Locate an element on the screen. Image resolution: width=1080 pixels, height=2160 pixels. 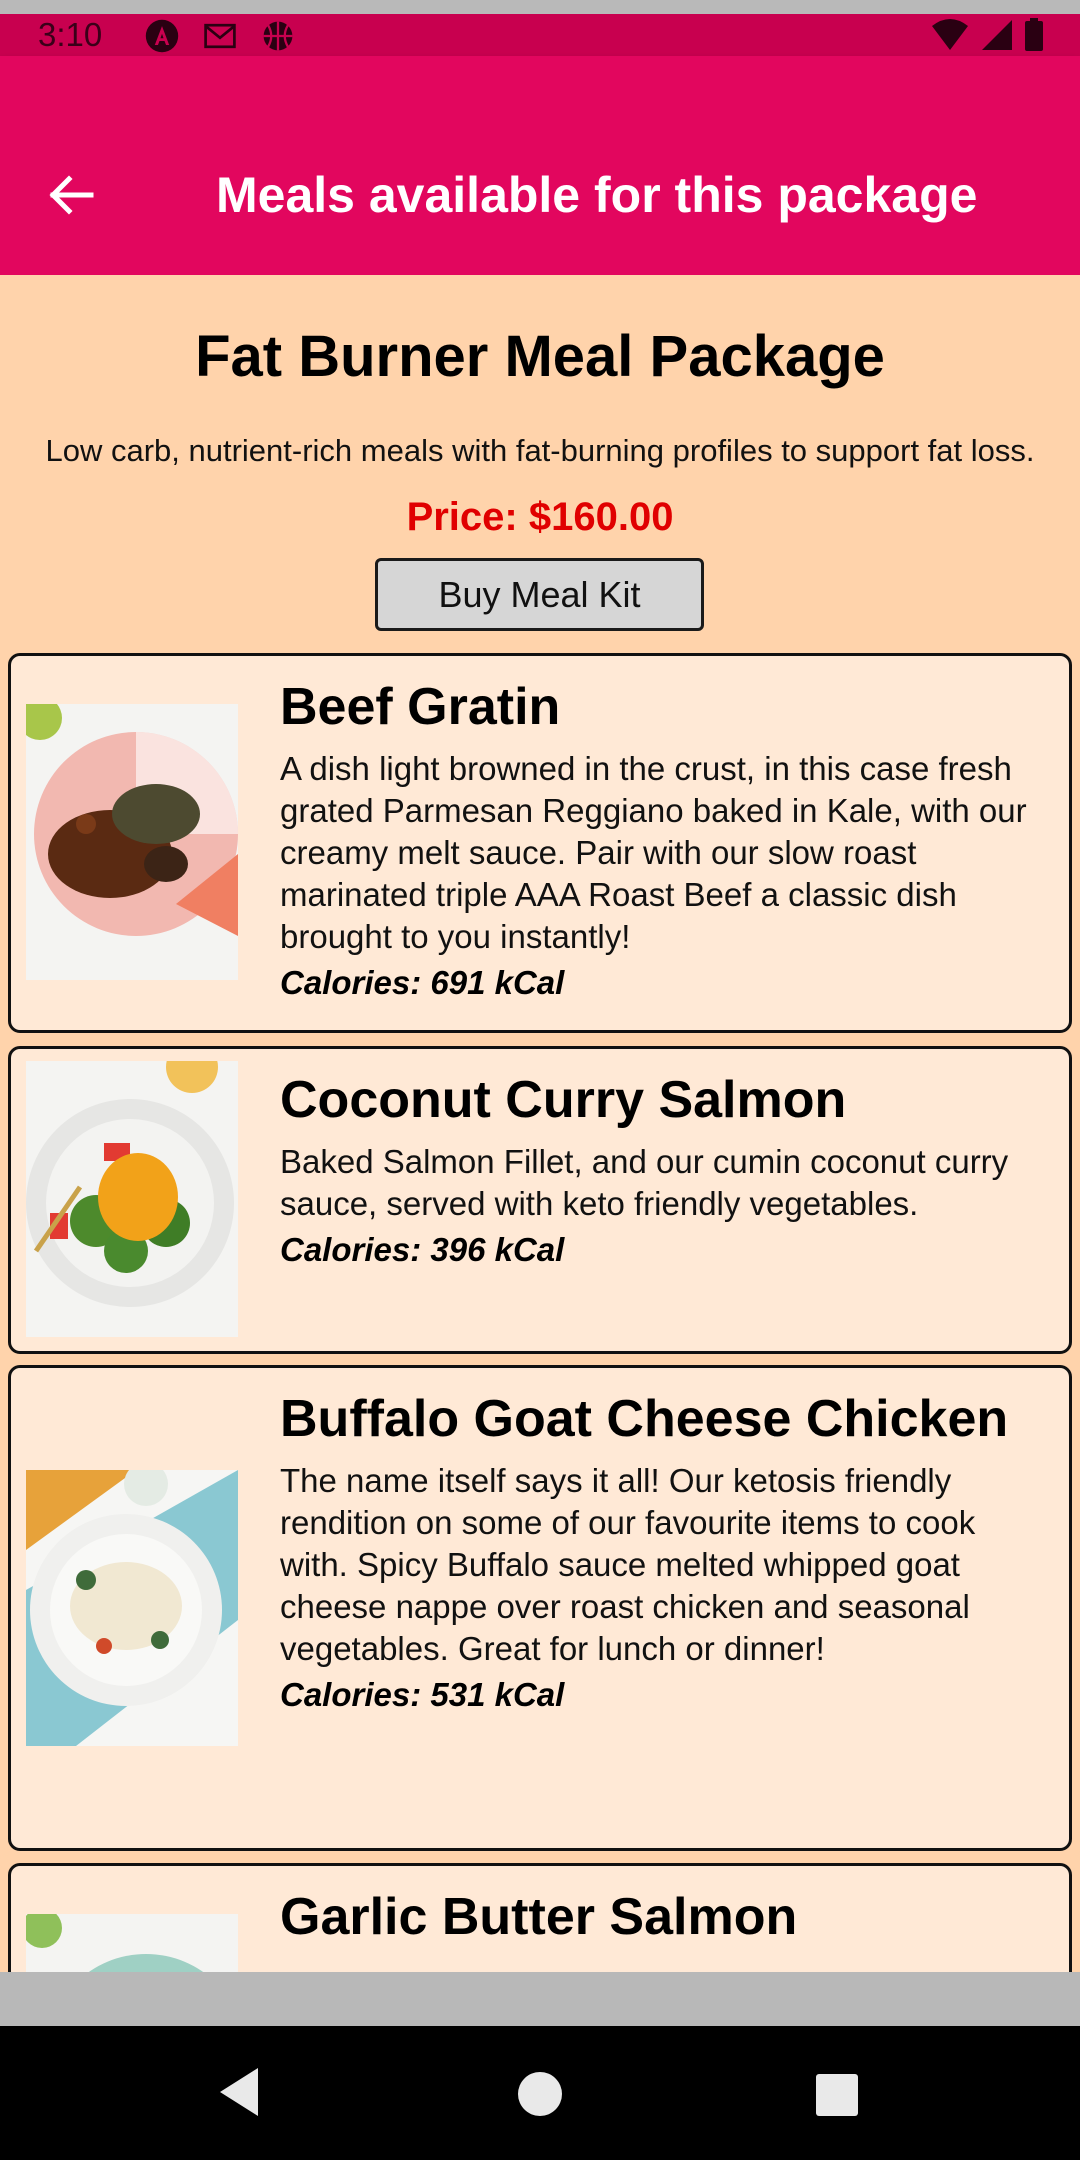
notification-icons is located at coordinates (220, 36).